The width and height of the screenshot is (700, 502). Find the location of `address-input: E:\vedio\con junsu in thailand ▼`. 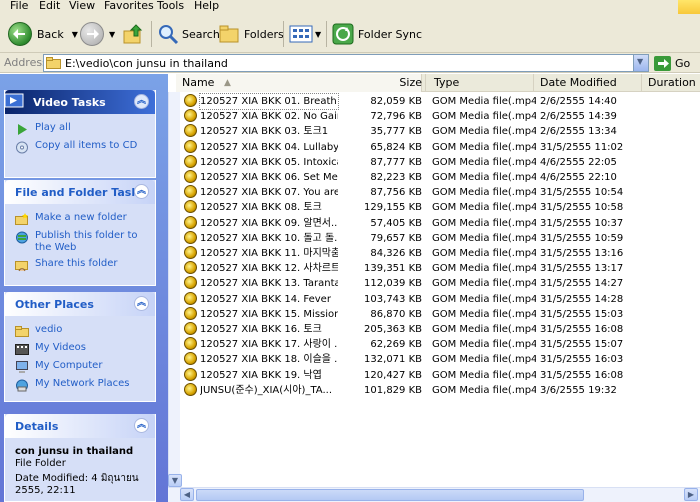

address-input: E:\vedio\con junsu in thailand ▼ is located at coordinates (346, 63).